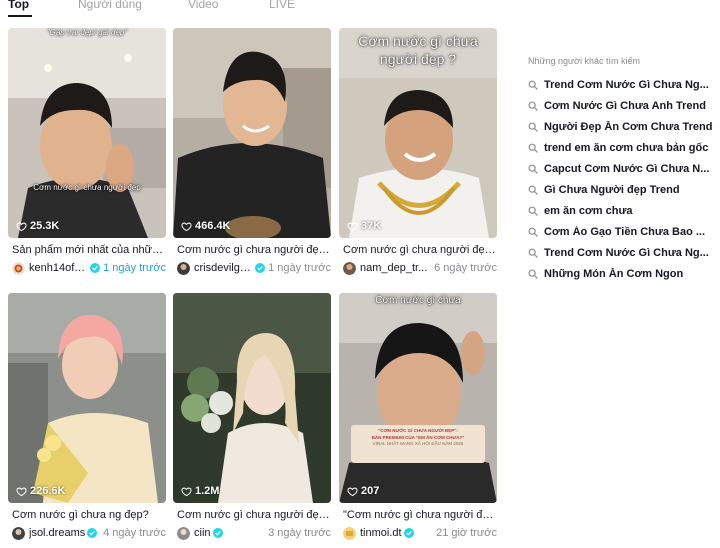 The height and width of the screenshot is (548, 720). Describe the element at coordinates (381, 533) in the screenshot. I see `username: tinmoi.dt` at that location.